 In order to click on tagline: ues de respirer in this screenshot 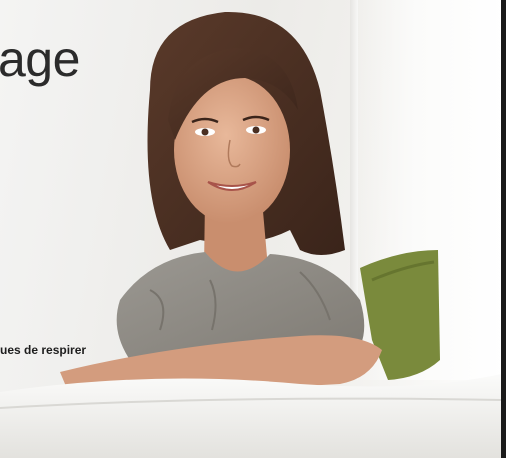, I will do `click(43, 350)`.